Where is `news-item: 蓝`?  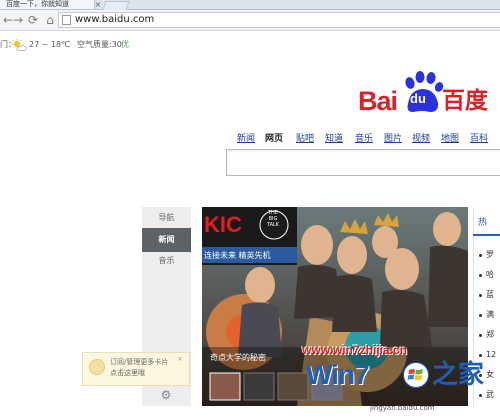
news-item: 蓝 is located at coordinates (490, 295).